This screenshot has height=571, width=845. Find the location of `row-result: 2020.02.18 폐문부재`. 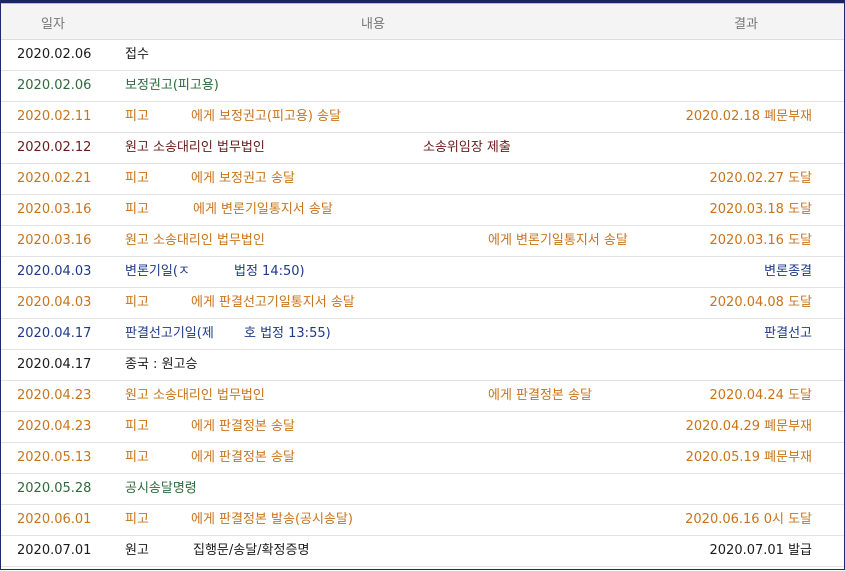

row-result: 2020.02.18 폐문부재 is located at coordinates (748, 116).